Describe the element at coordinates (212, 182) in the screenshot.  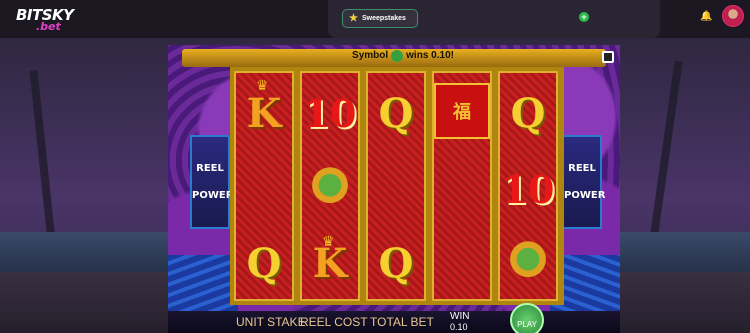
I see `reel-power-left: REEL POWER` at that location.